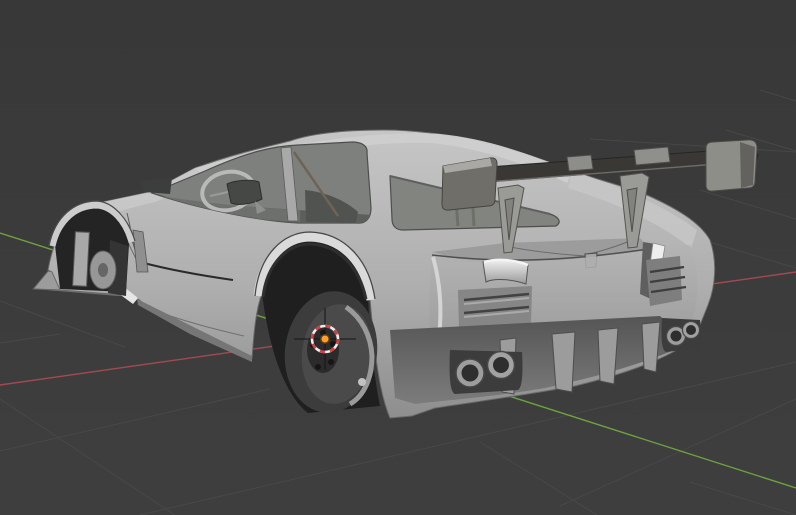 The image size is (796, 515). What do you see at coordinates (103, 270) in the screenshot?
I see `front-hub` at bounding box center [103, 270].